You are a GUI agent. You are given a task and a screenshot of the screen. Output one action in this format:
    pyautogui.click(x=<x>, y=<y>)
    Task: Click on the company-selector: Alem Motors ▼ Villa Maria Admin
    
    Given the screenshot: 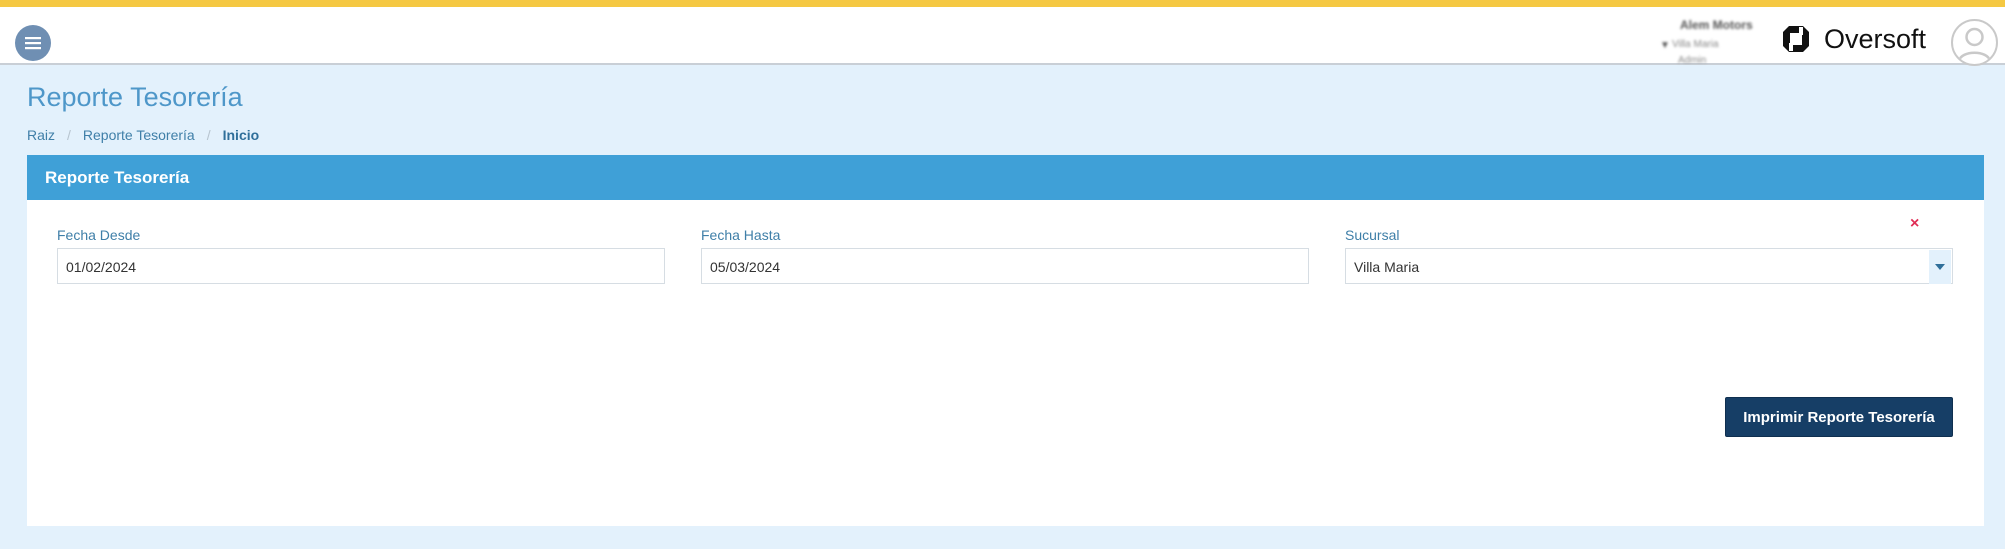 What is the action you would take?
    pyautogui.click(x=1717, y=40)
    